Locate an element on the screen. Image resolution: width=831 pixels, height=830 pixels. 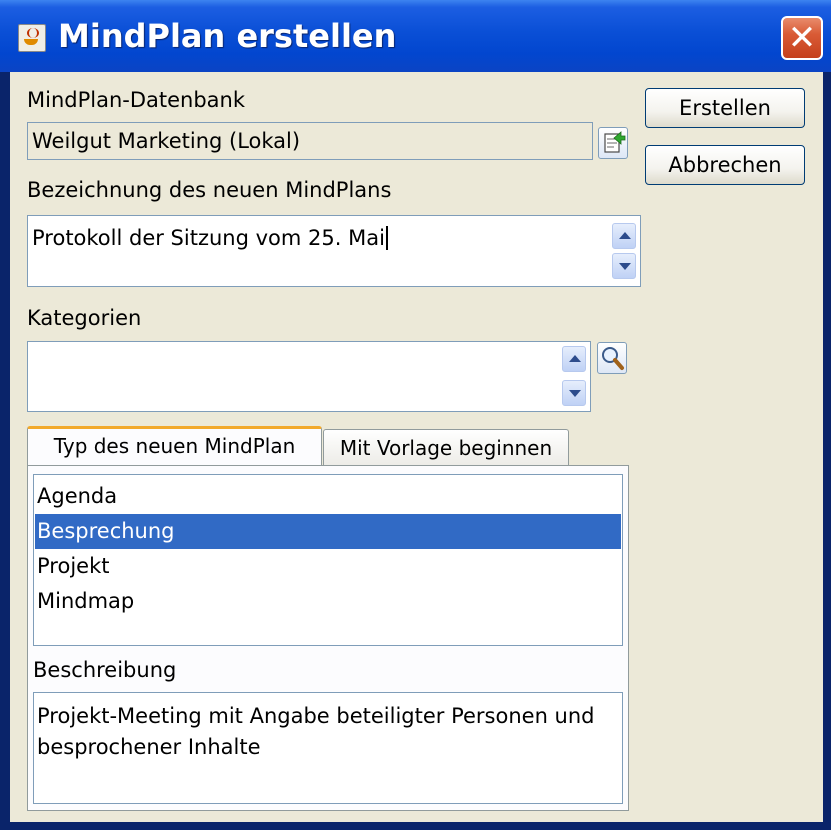
select-database-button is located at coordinates (613, 143).